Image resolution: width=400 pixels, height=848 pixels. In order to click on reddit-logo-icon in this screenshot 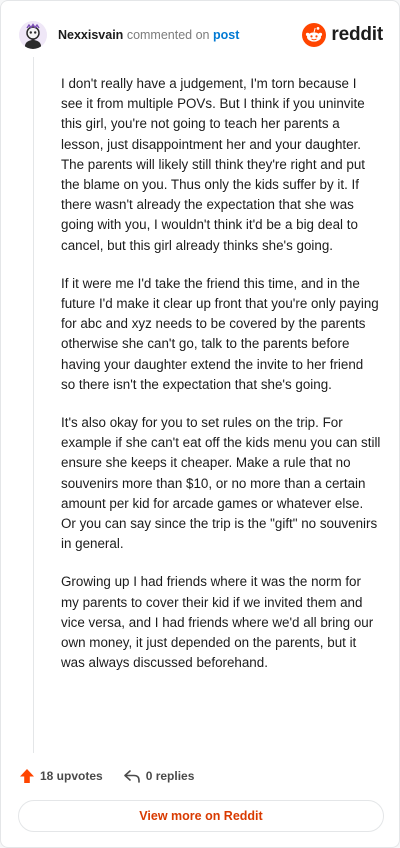, I will do `click(314, 35)`.